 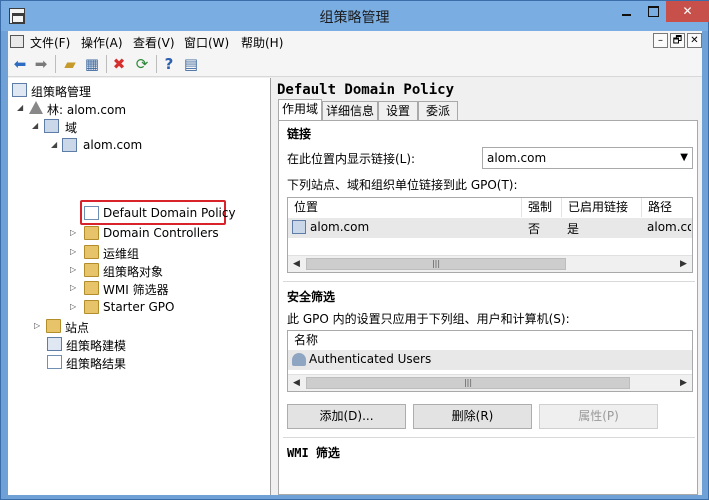 What do you see at coordinates (398, 110) in the screenshot?
I see `tab-settings: 设置` at bounding box center [398, 110].